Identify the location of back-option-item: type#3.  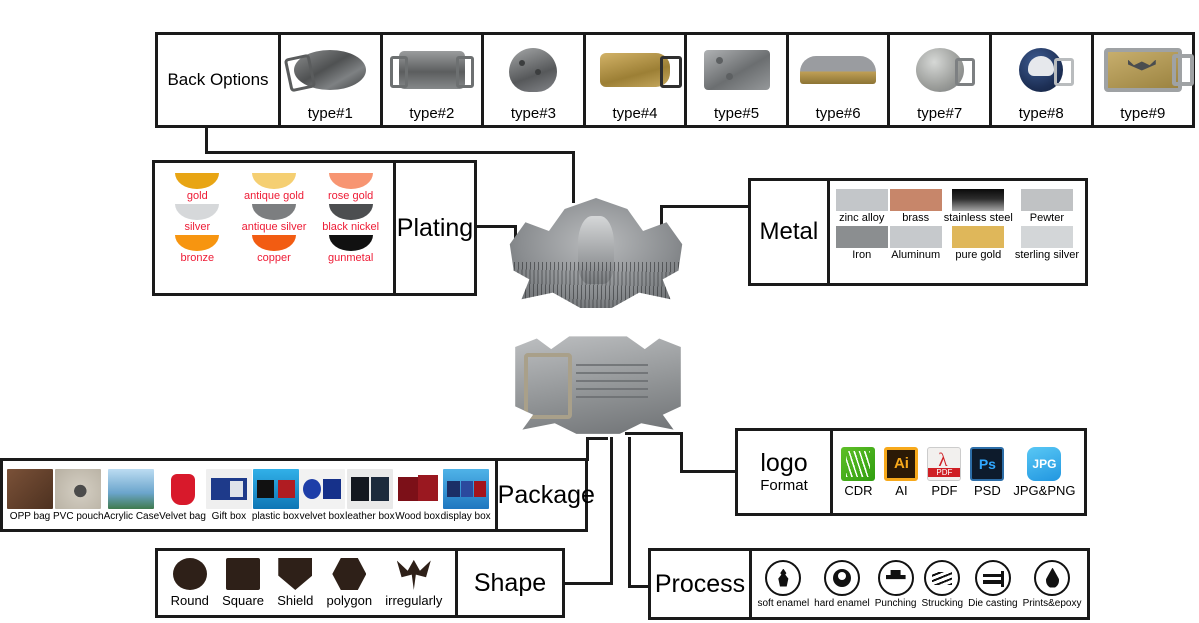
(535, 80).